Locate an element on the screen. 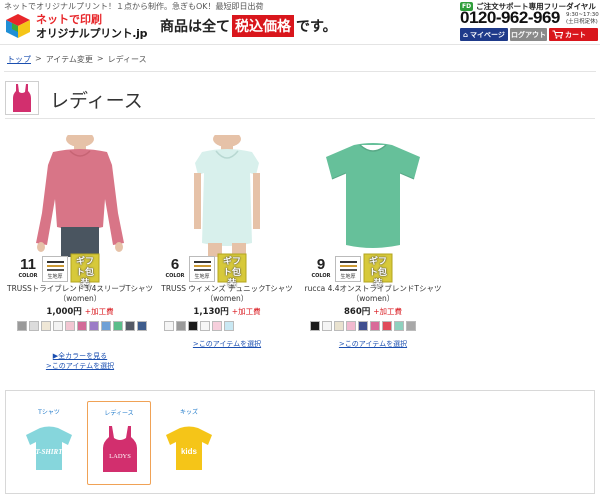  product-badges: 11 COLOR 生地厚 ギフト包装 is located at coordinates (80, 271).